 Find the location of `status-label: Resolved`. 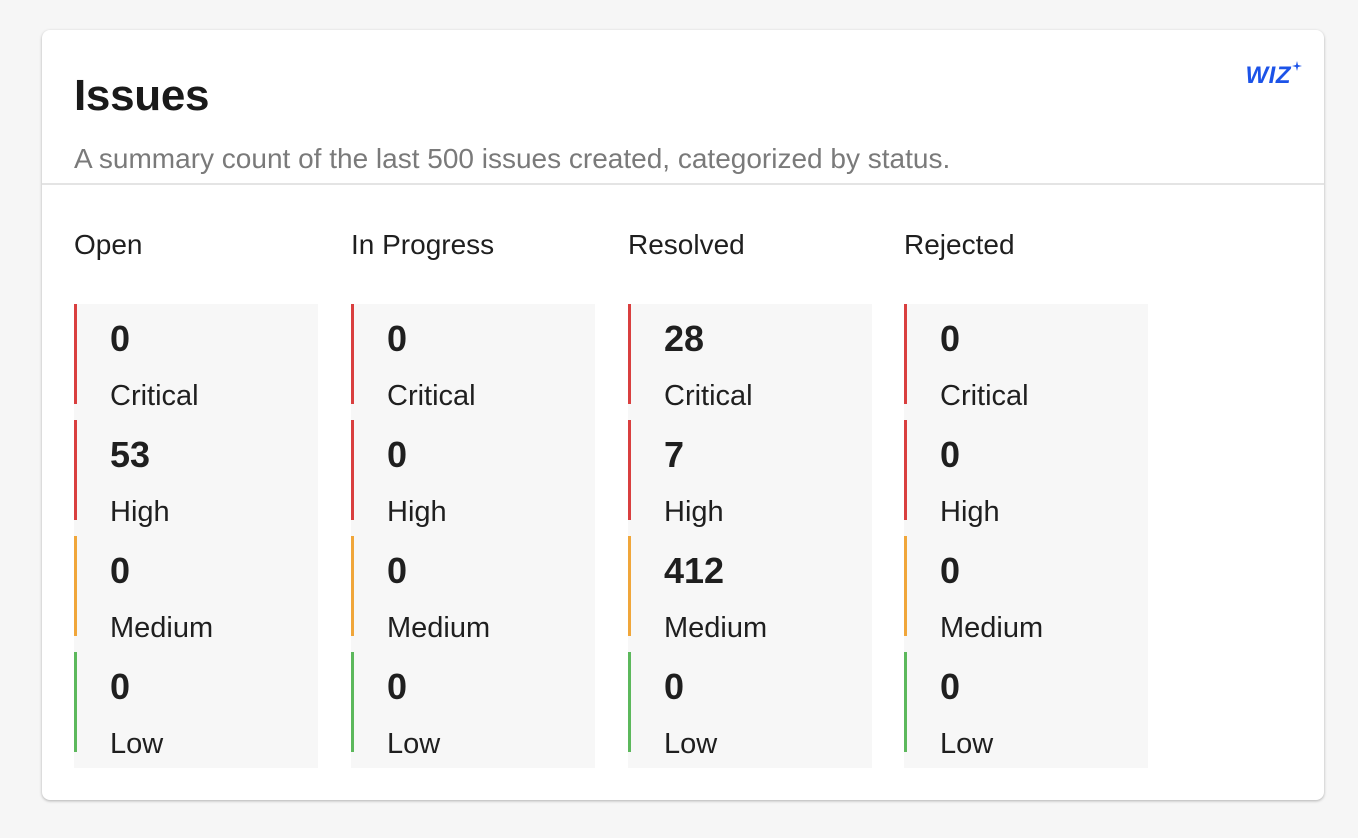

status-label: Resolved is located at coordinates (686, 244).